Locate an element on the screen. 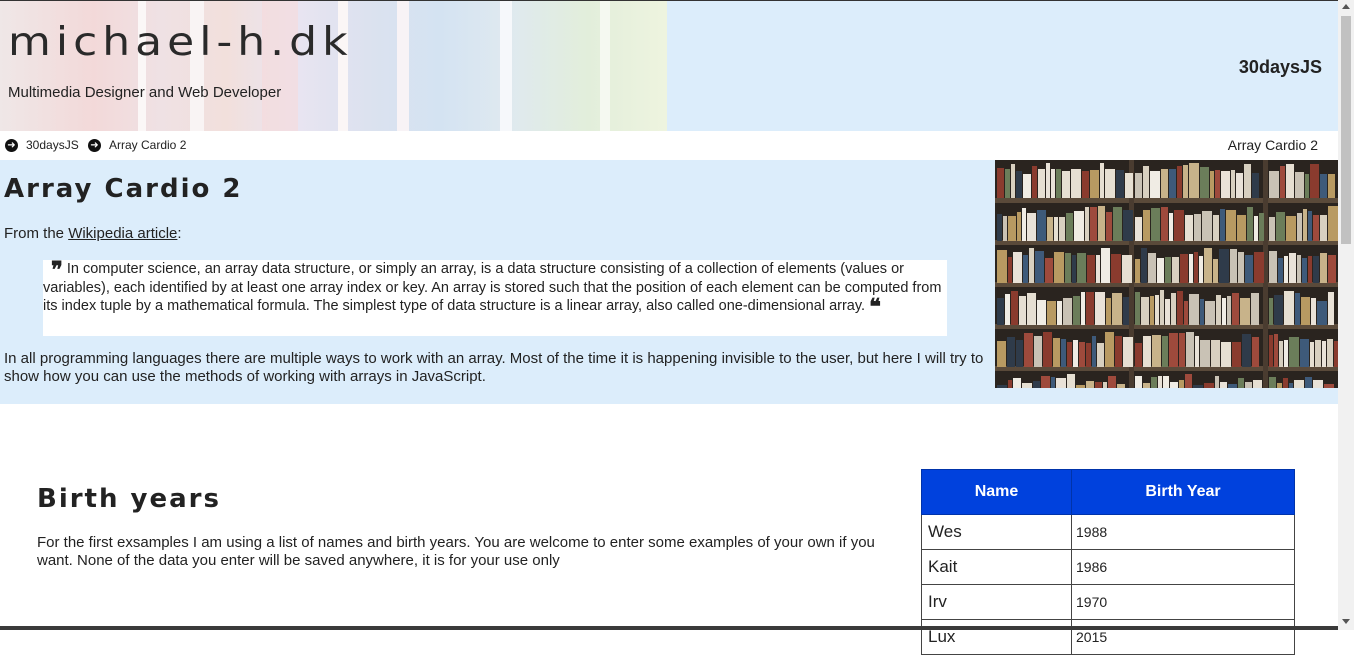 The image size is (1354, 655). cell-name: Kait is located at coordinates (996, 567).